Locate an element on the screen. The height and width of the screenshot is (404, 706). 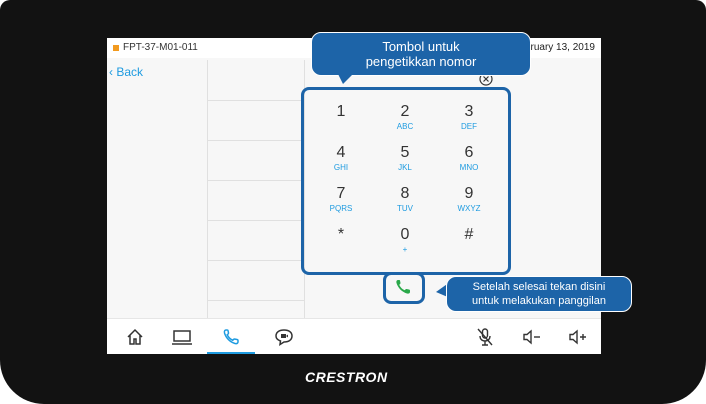
room-name: FPT-37-M01-011 is located at coordinates (160, 47).